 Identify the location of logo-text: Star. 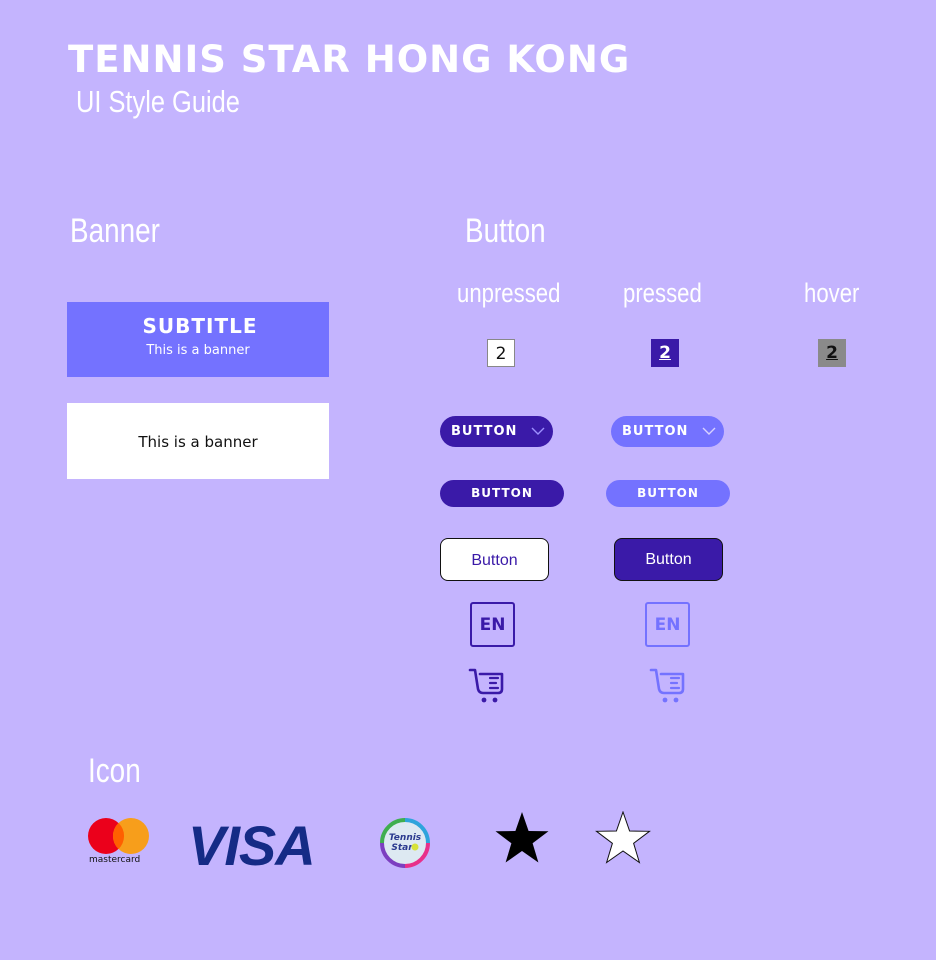
(402, 848).